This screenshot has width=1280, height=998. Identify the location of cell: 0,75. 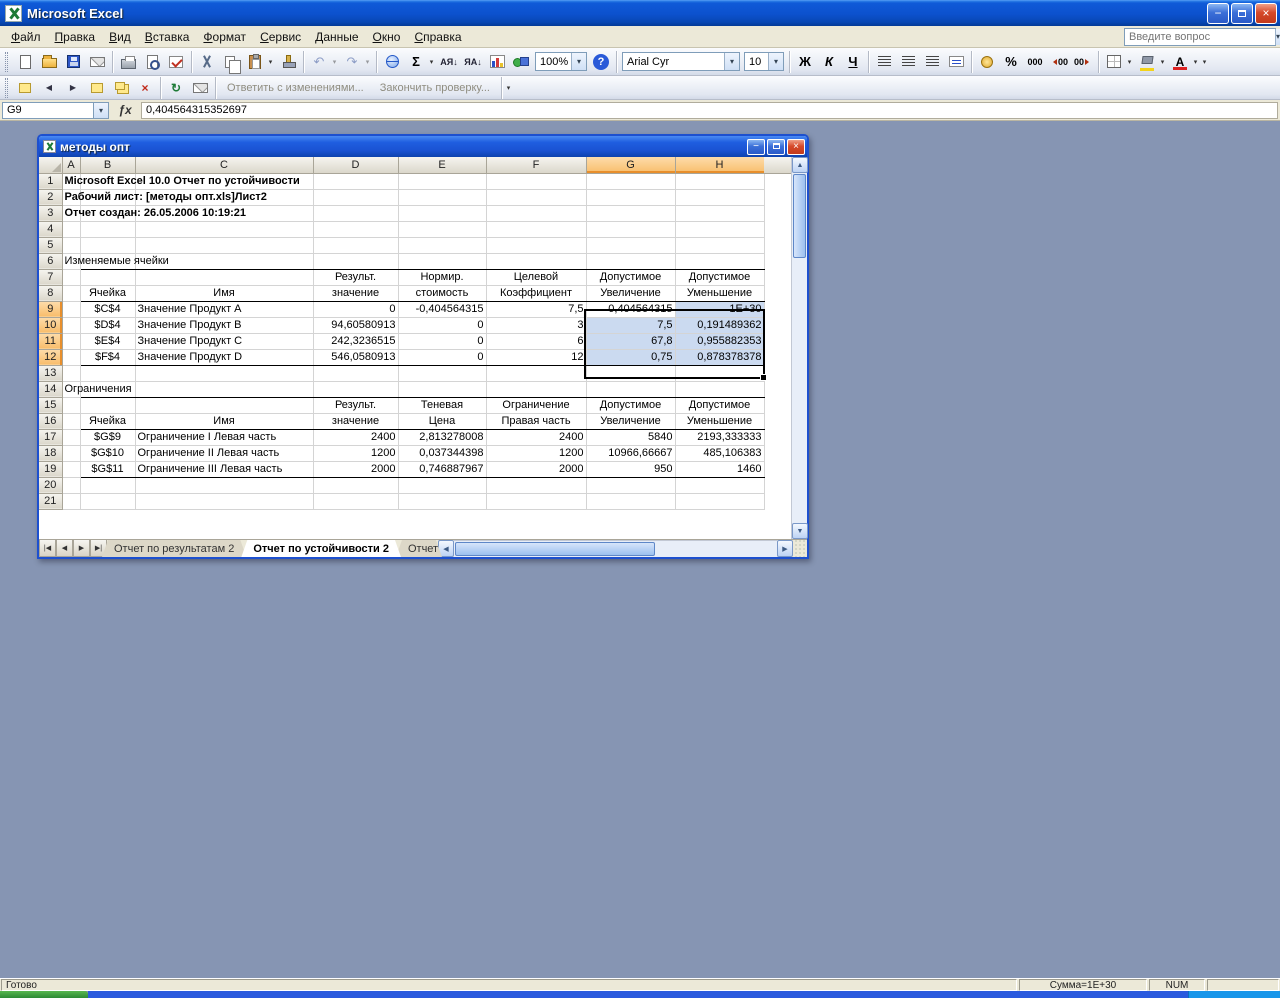
(631, 357).